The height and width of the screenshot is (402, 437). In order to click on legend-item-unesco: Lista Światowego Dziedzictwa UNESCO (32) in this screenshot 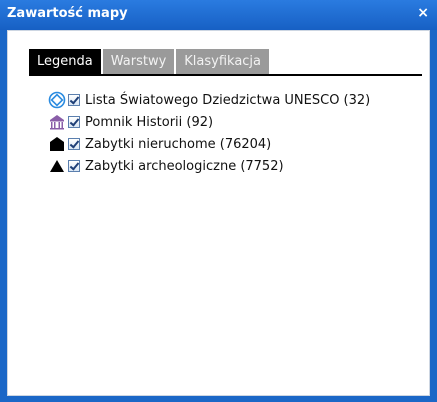, I will do `click(208, 100)`.